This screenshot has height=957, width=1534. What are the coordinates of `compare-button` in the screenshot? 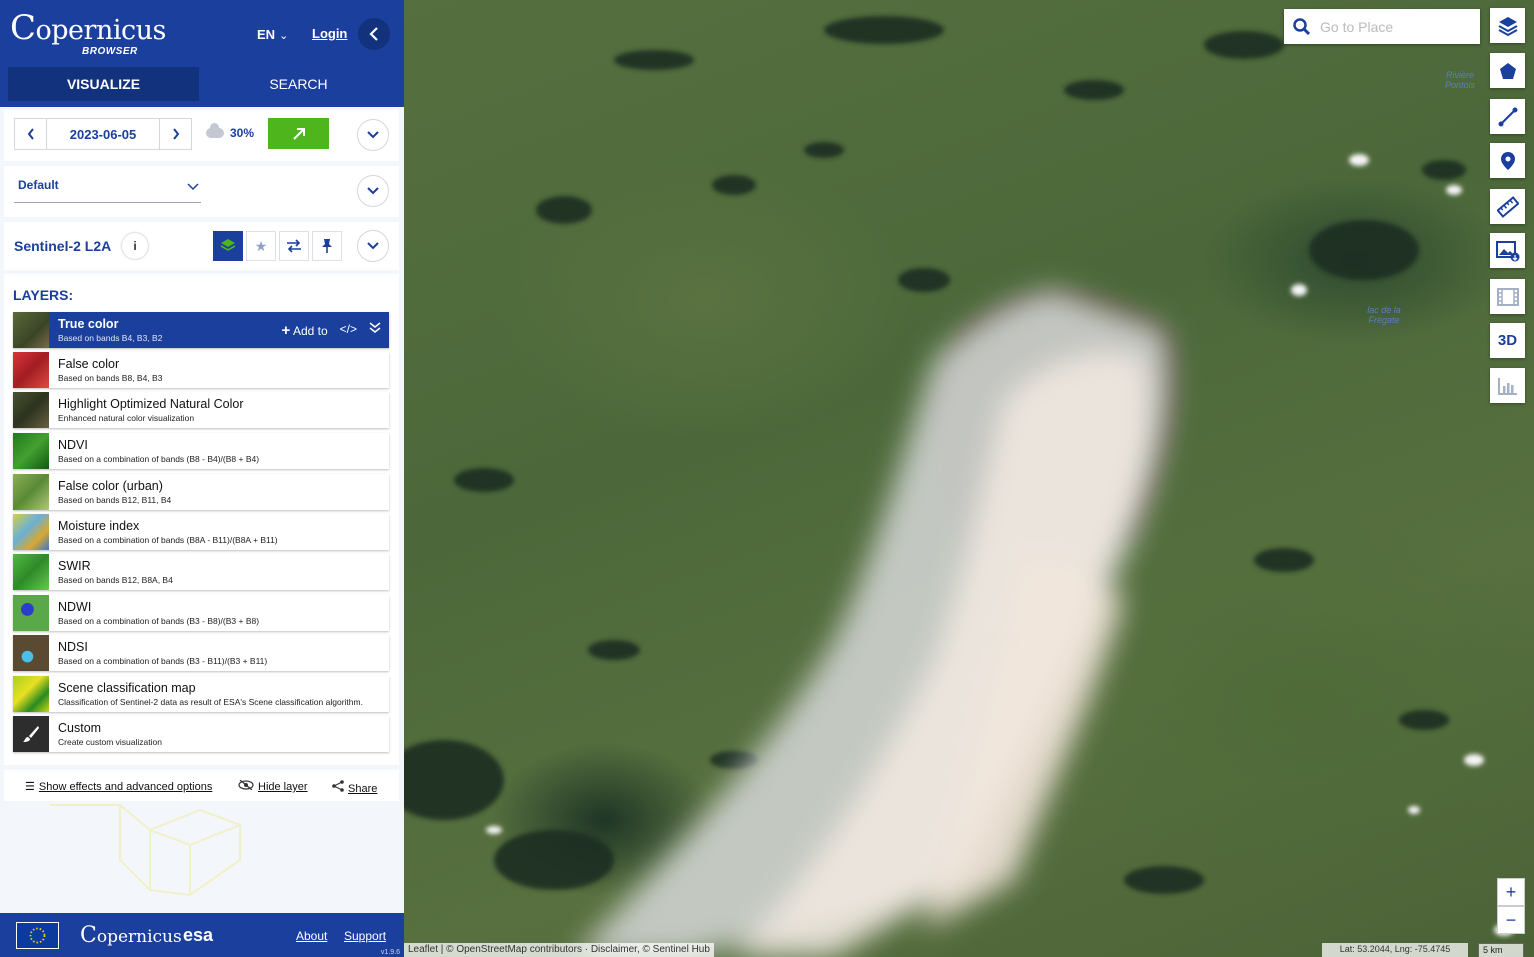 It's located at (294, 246).